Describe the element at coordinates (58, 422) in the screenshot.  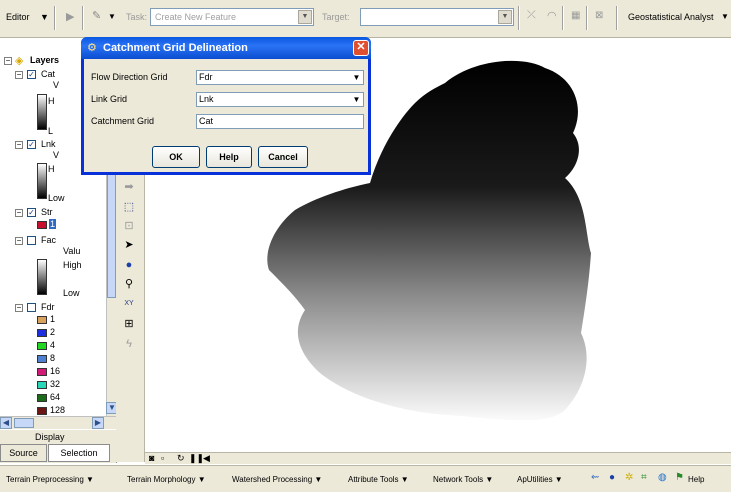
I see `toc-horizontal-scrollbar: ◀ ▶` at that location.